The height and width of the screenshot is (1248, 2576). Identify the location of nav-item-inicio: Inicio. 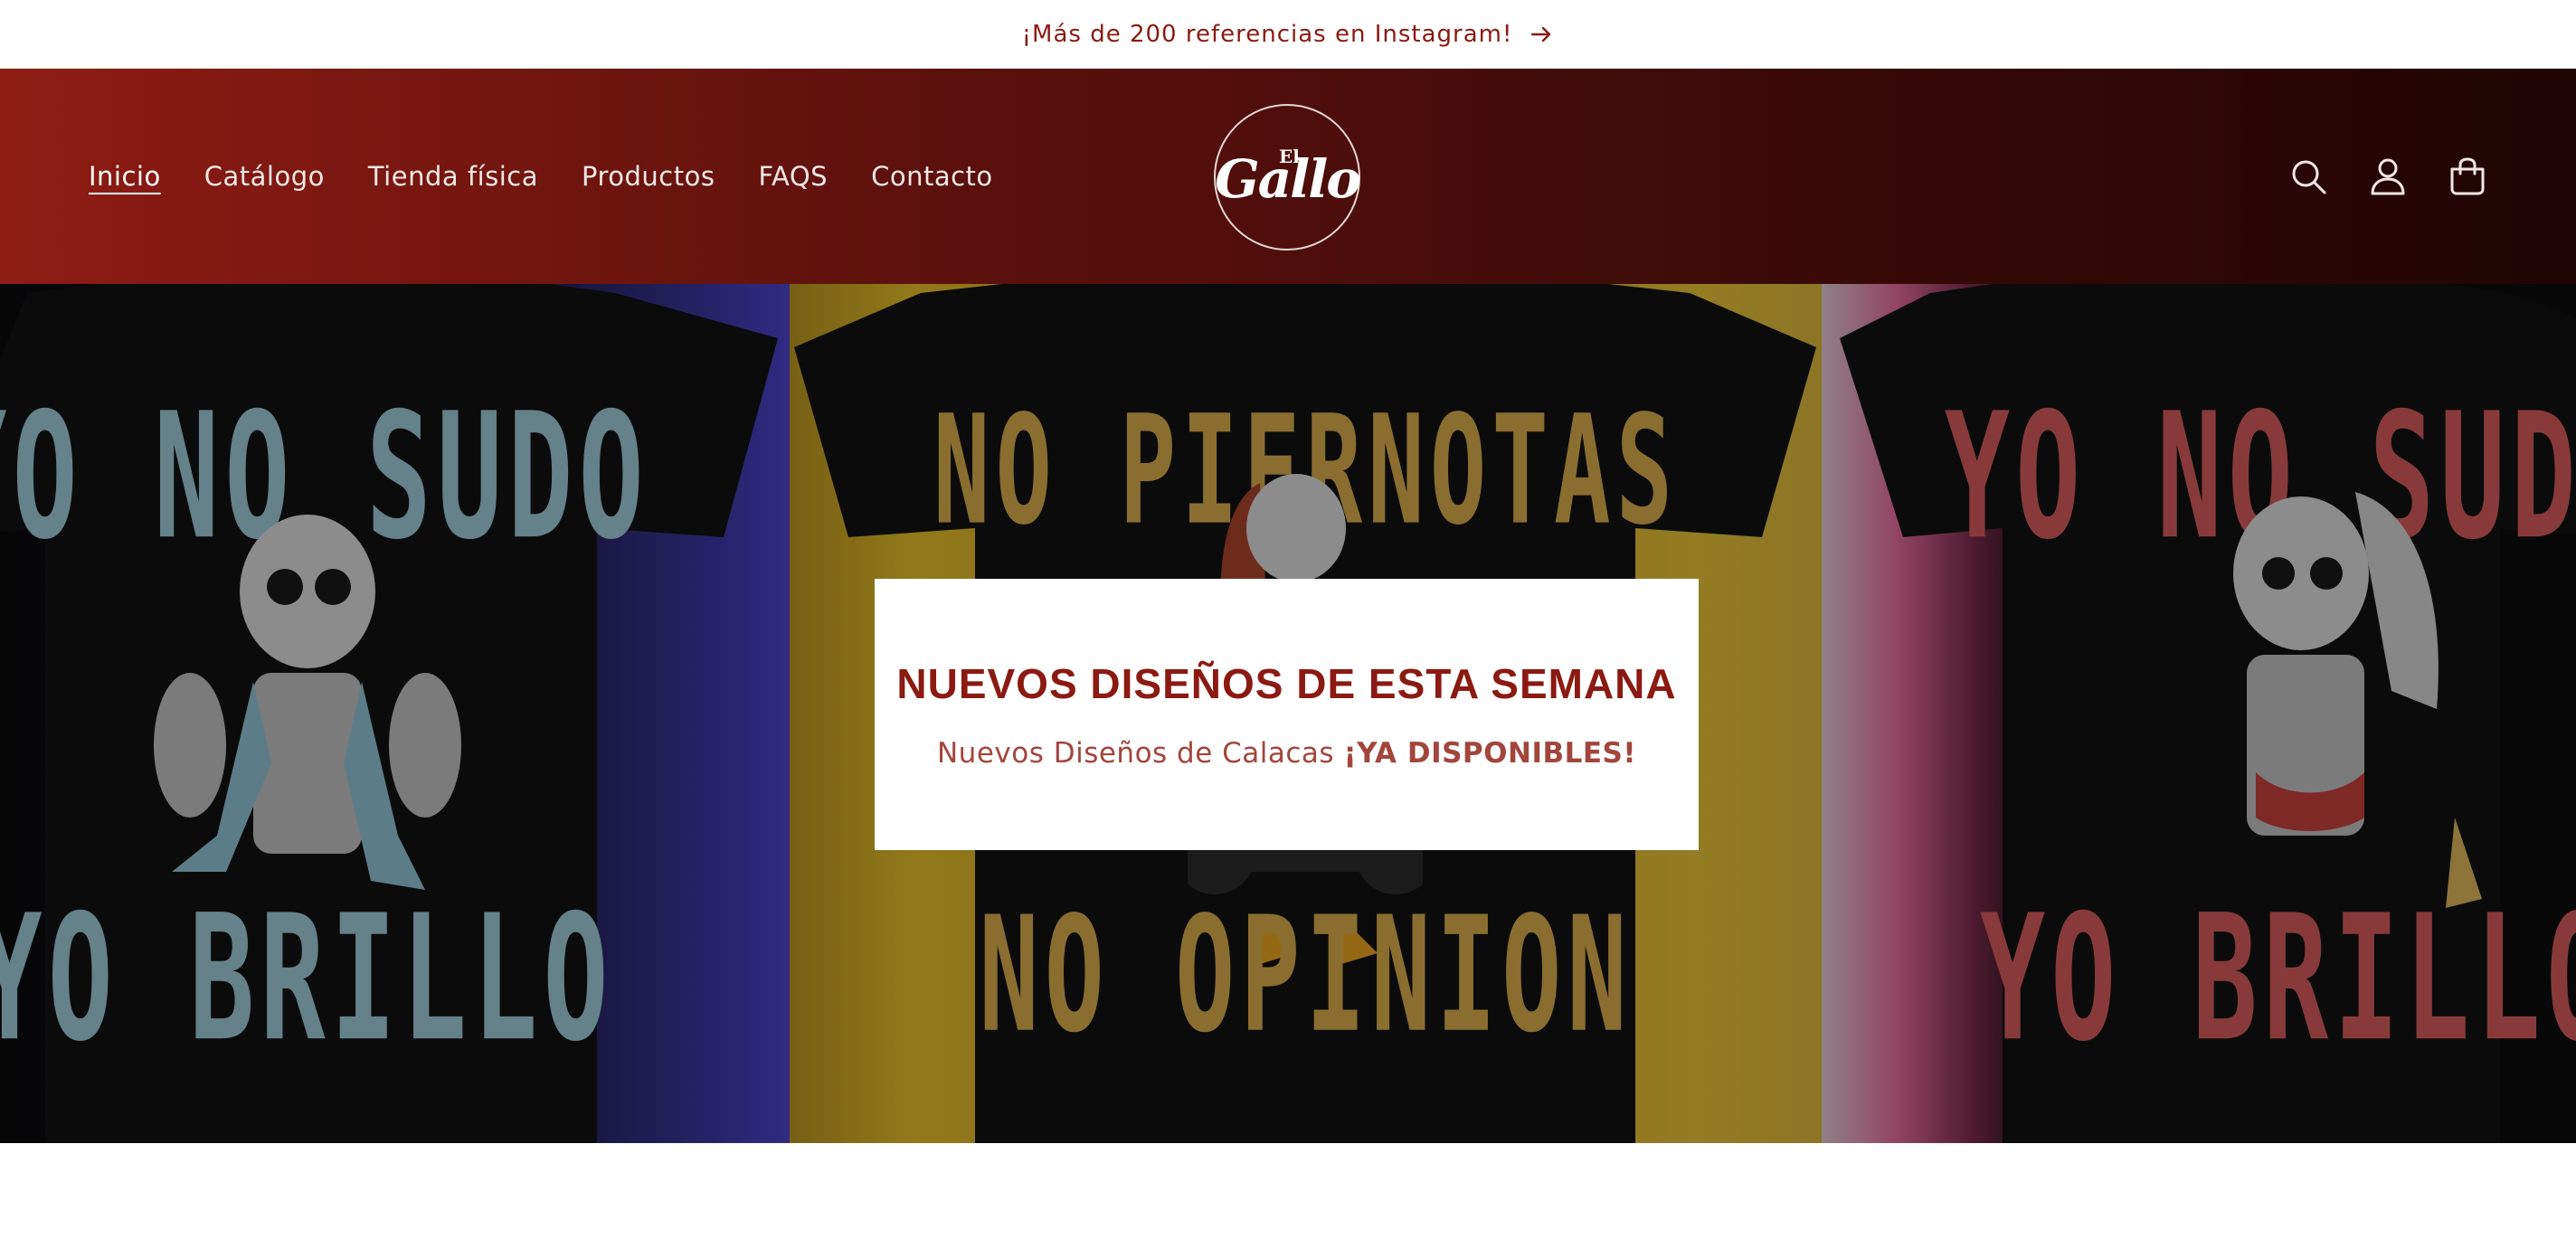
(125, 177).